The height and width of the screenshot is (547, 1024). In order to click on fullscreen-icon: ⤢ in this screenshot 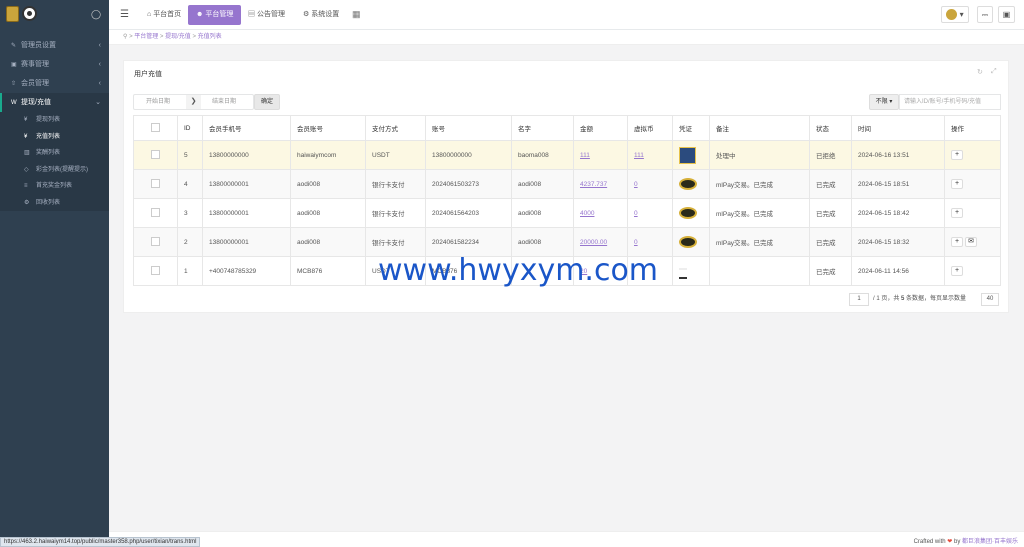, I will do `click(994, 72)`.